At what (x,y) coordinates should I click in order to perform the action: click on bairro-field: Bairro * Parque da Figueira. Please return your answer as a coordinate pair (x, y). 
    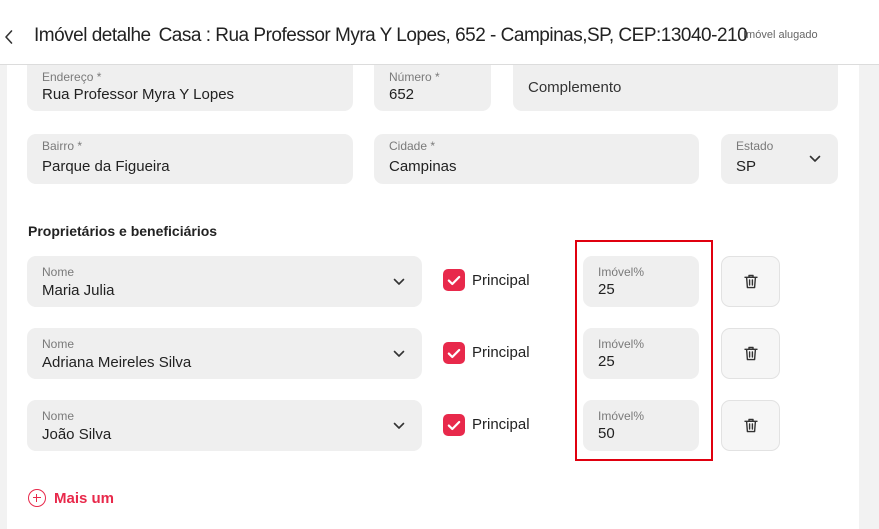
    Looking at the image, I should click on (190, 159).